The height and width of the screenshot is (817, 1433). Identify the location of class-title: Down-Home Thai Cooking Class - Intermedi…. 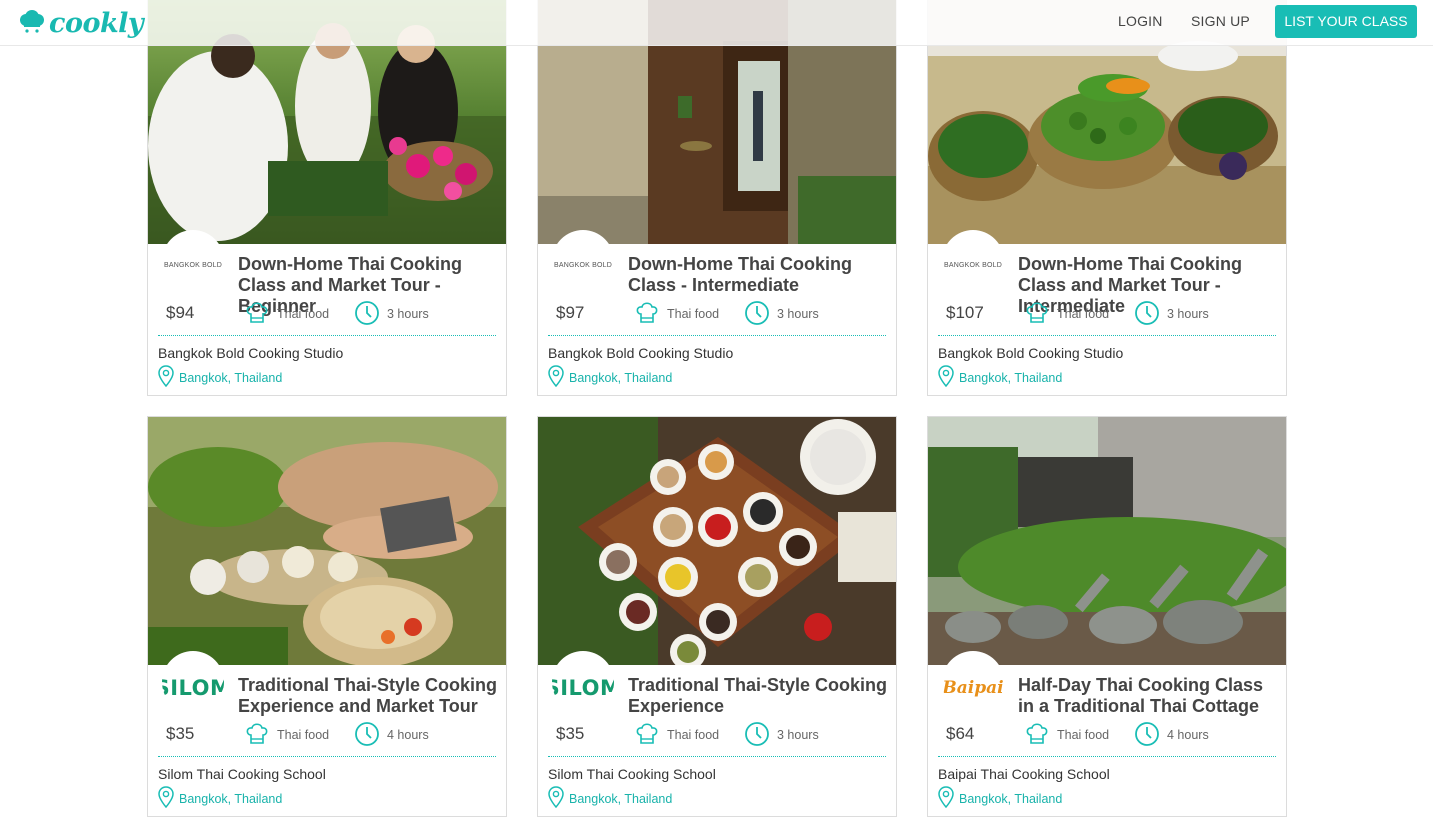
(760, 275).